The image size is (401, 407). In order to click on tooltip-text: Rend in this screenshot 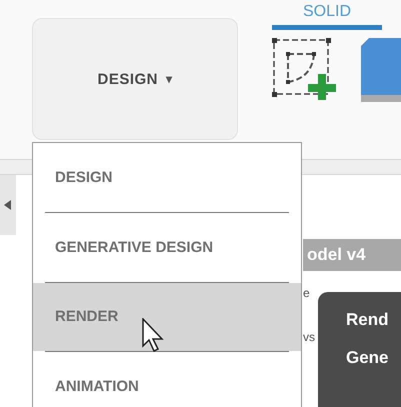, I will do `click(368, 320)`.